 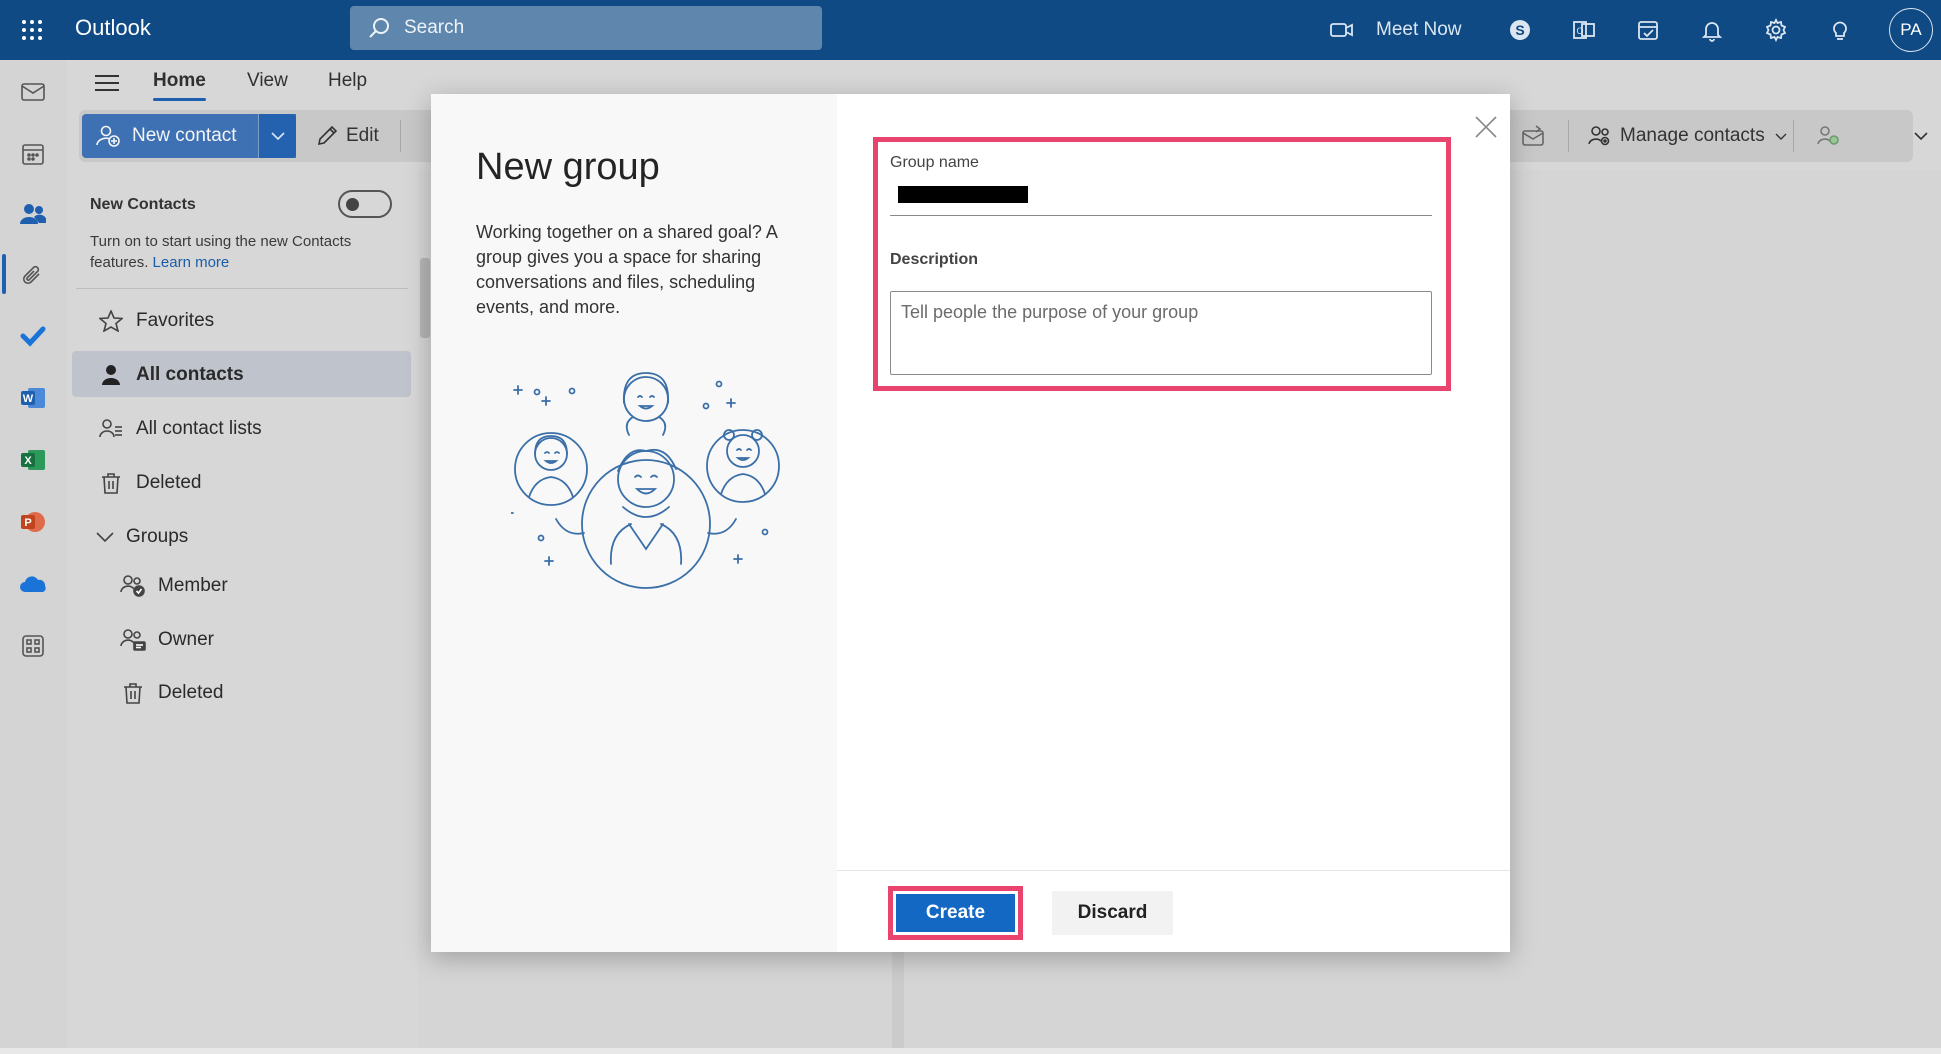 What do you see at coordinates (1579, 31) in the screenshot?
I see `svg-text: O` at bounding box center [1579, 31].